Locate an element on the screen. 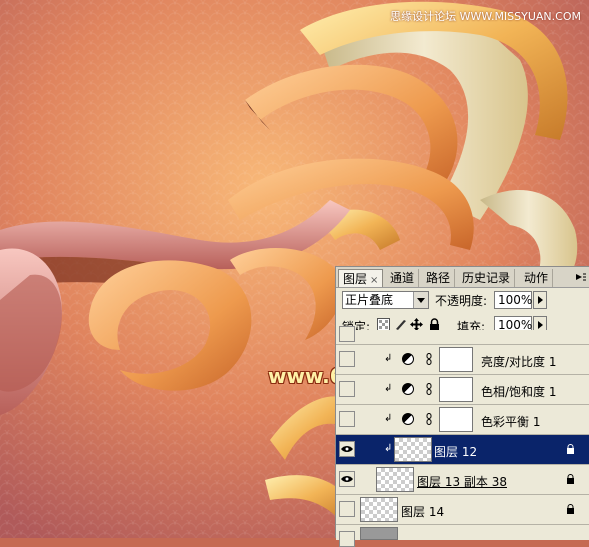 The height and width of the screenshot is (547, 589). layer-row: 图层 13 副本 38 is located at coordinates (462, 480).